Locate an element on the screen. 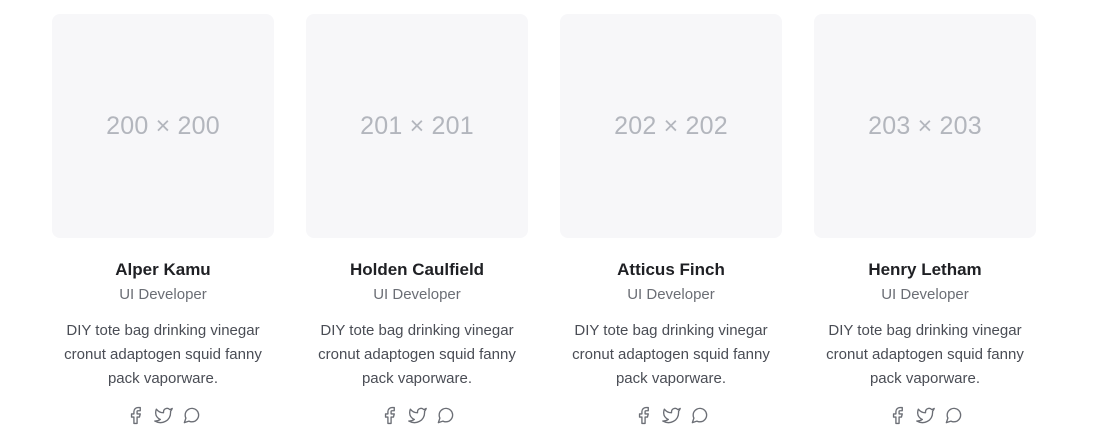  member-name: Atticus Finch is located at coordinates (671, 269).